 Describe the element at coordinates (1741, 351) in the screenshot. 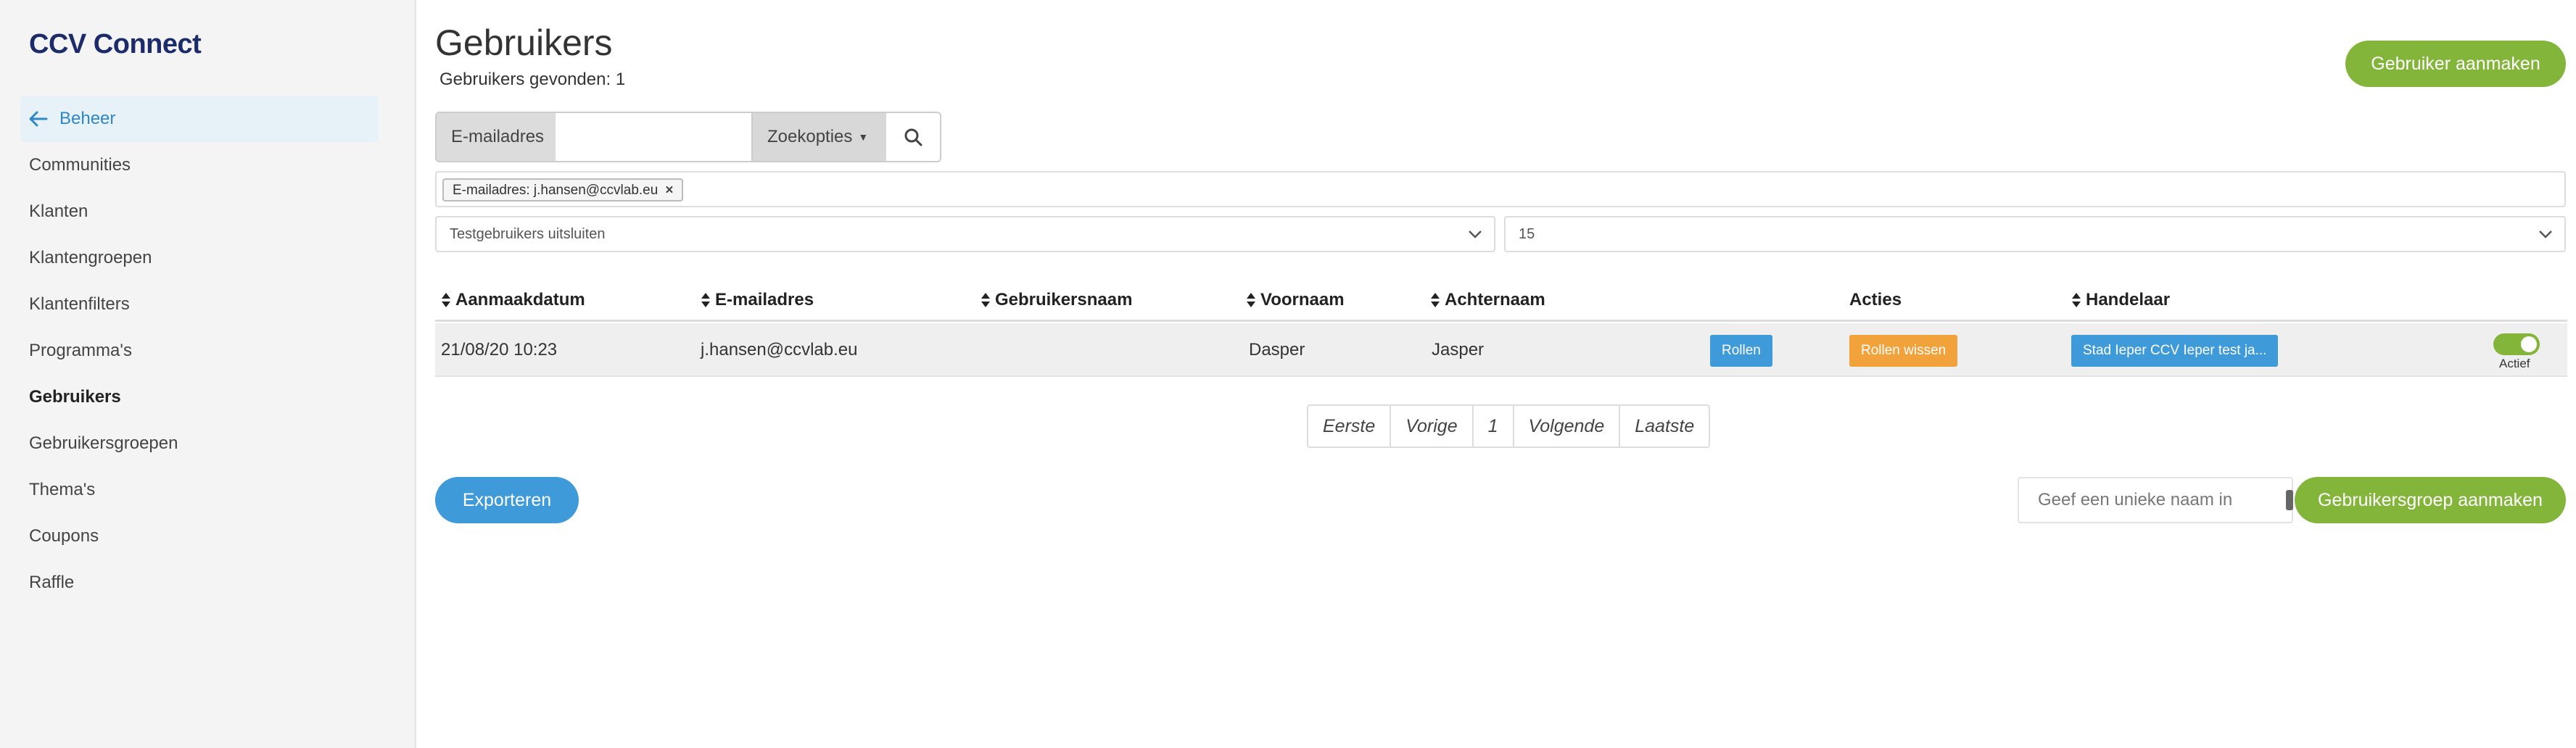

I see `roles-button: Rollen` at that location.